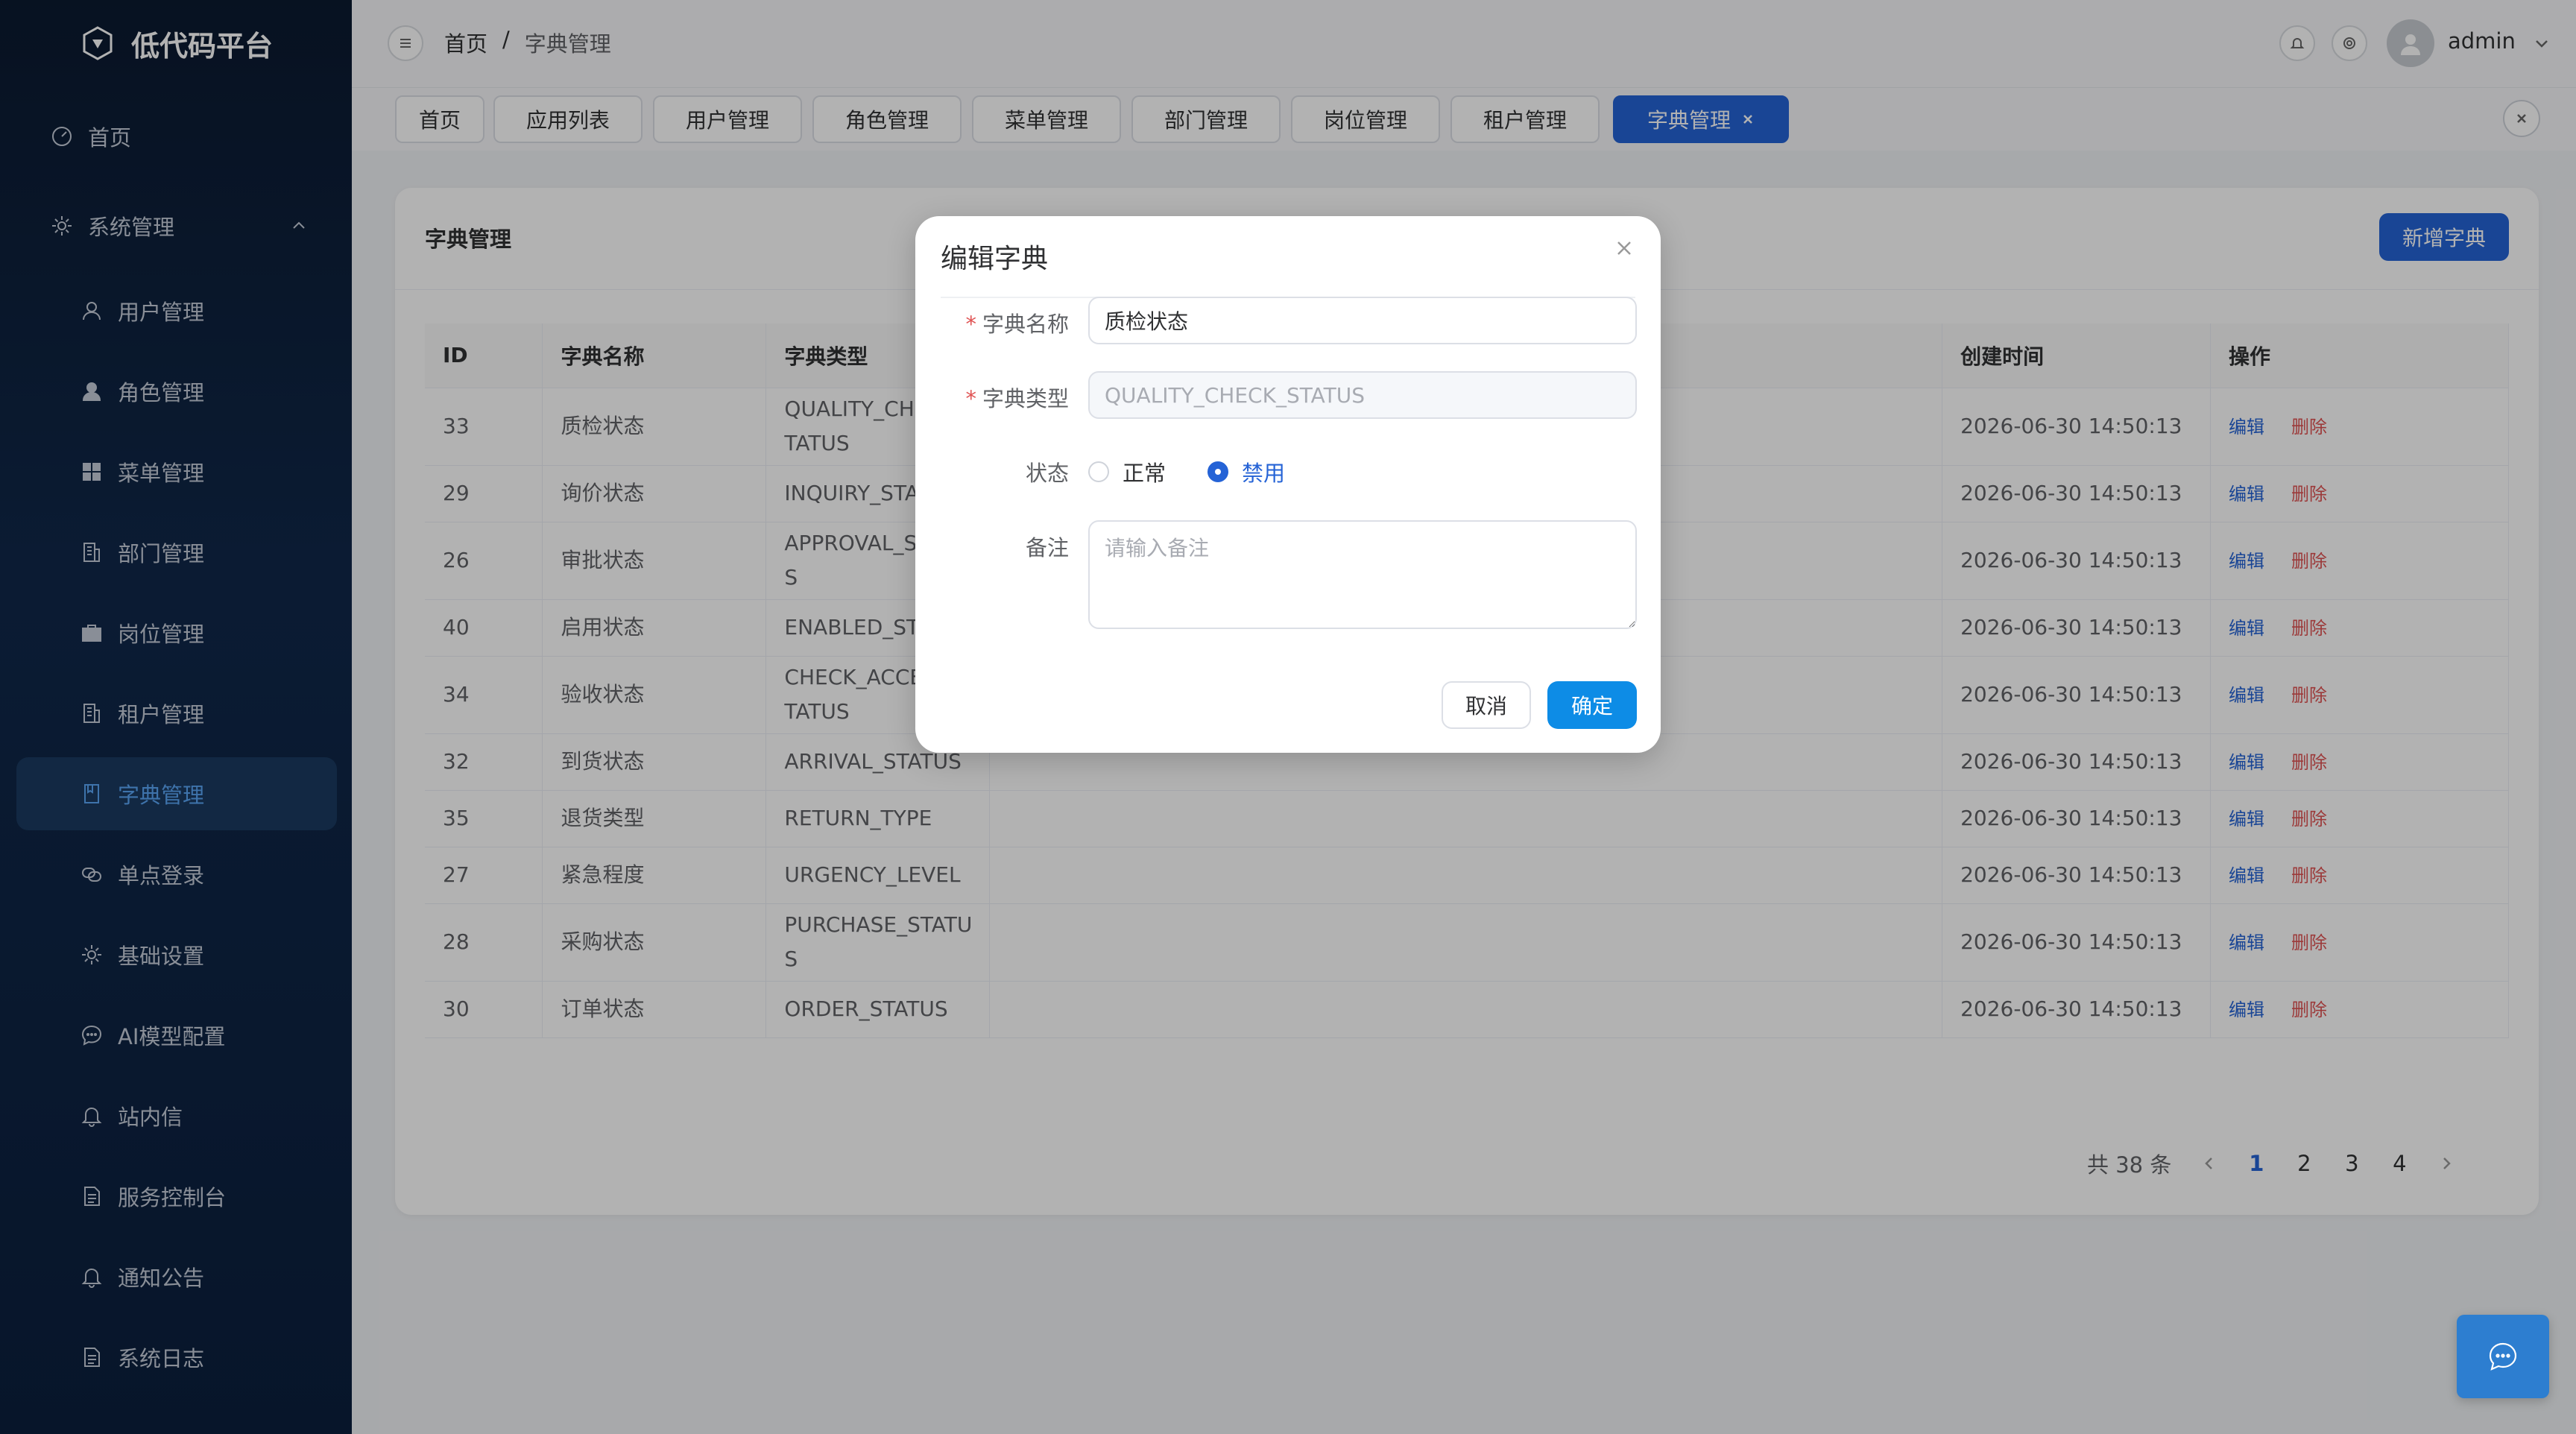 The image size is (2576, 1434). What do you see at coordinates (1047, 547) in the screenshot?
I see `remark-label: 备注` at bounding box center [1047, 547].